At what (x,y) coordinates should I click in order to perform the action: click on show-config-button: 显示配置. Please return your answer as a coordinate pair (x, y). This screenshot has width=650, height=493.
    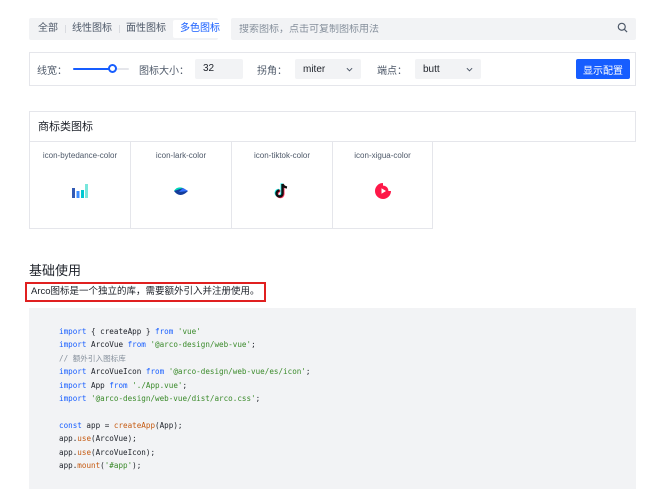
    Looking at the image, I should click on (603, 69).